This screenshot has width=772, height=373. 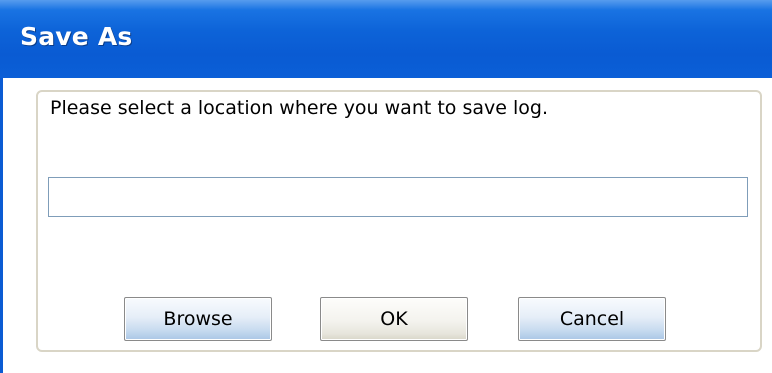 What do you see at coordinates (398, 197) in the screenshot?
I see `save-path-input` at bounding box center [398, 197].